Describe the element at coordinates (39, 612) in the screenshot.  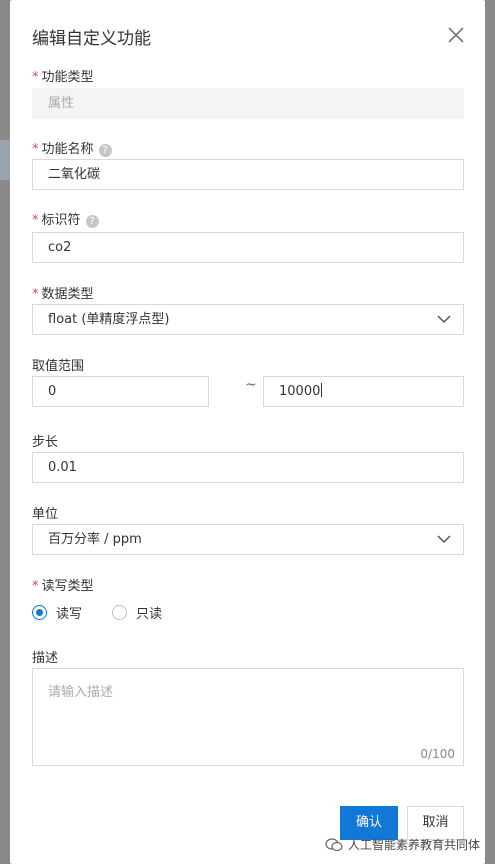
I see `radio-checked-icon` at that location.